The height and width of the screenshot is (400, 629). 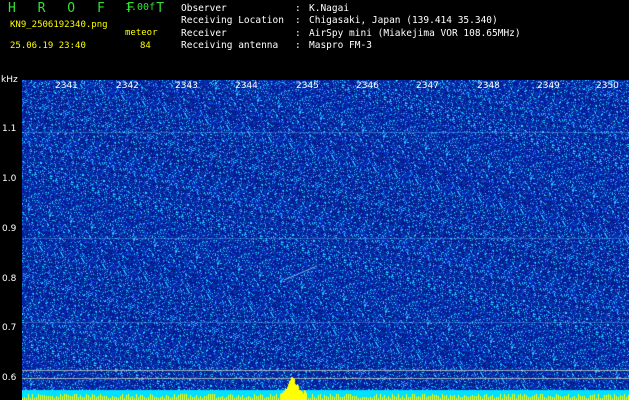 I want to click on y-tick-label: 0.9, so click(x=9, y=229).